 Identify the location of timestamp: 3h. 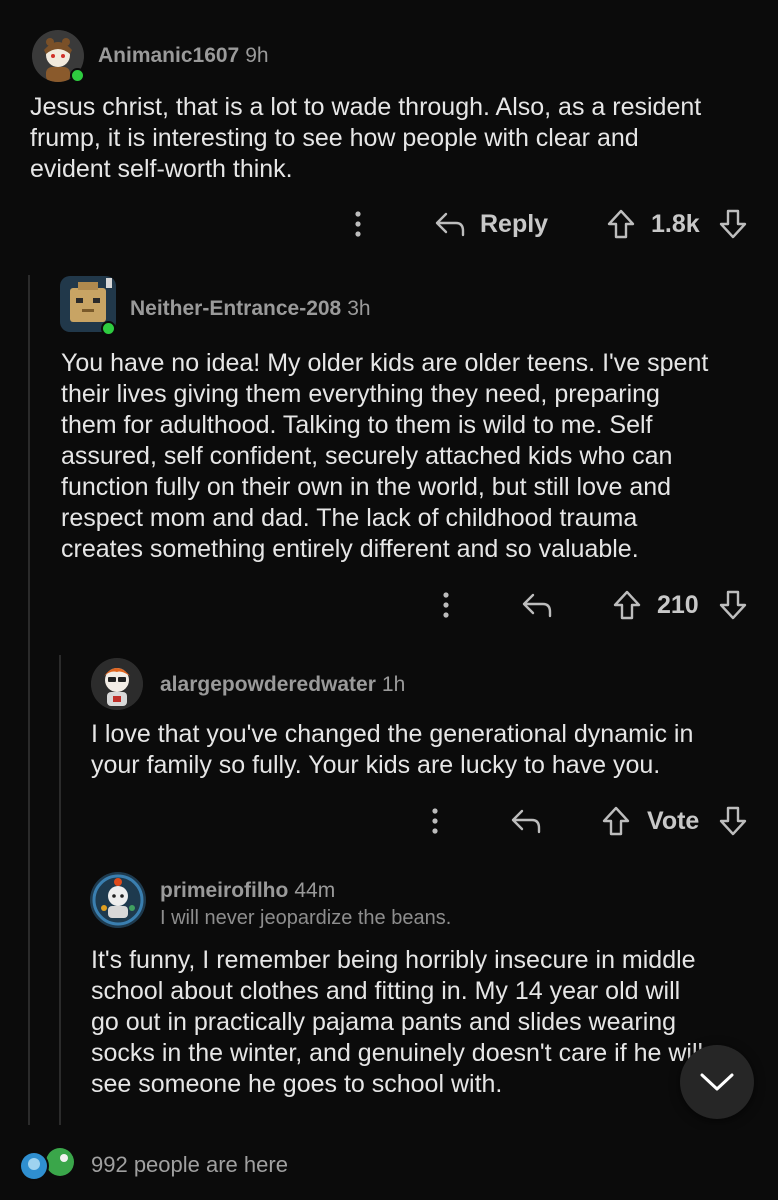
(359, 308).